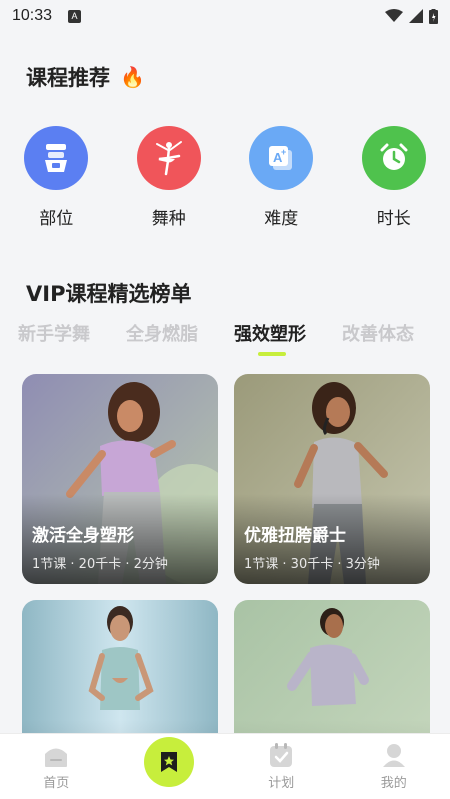 Image resolution: width=450 pixels, height=799 pixels. I want to click on category-label: 舞种, so click(168, 219).